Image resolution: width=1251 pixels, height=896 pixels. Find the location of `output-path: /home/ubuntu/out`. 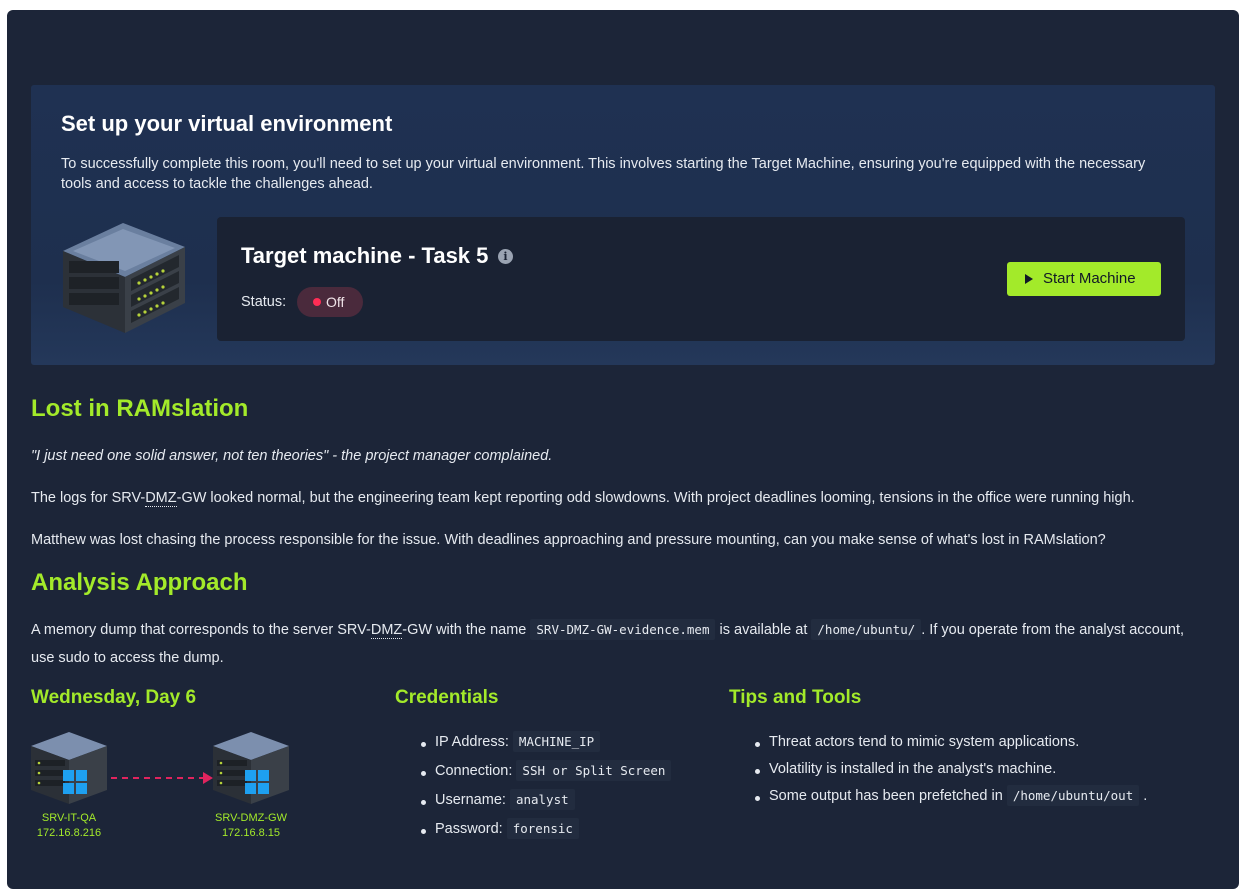

output-path: /home/ubuntu/out is located at coordinates (1073, 795).